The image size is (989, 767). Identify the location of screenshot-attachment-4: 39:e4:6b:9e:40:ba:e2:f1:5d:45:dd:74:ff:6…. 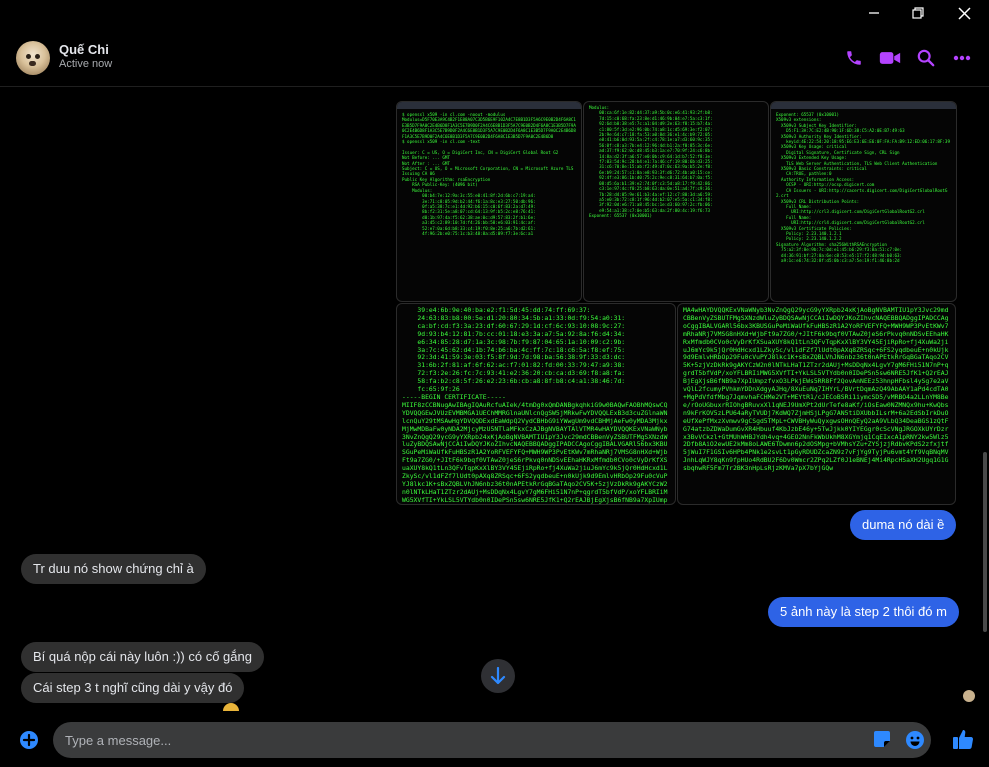
(536, 404).